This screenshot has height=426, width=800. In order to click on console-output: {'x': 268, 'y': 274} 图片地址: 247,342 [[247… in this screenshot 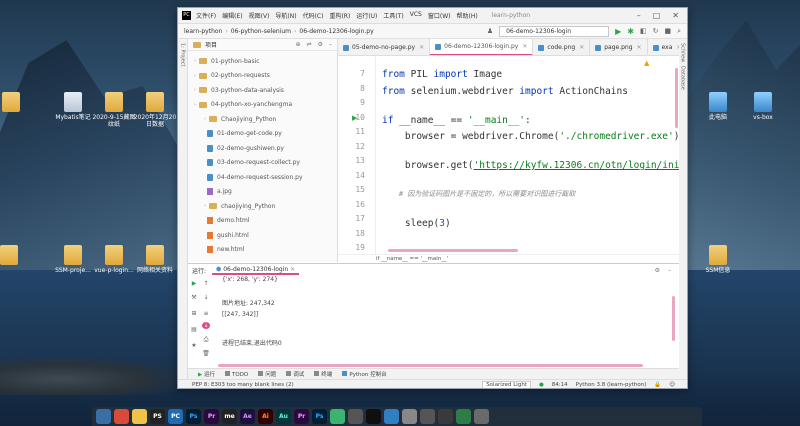, I will do `click(447, 320)`.